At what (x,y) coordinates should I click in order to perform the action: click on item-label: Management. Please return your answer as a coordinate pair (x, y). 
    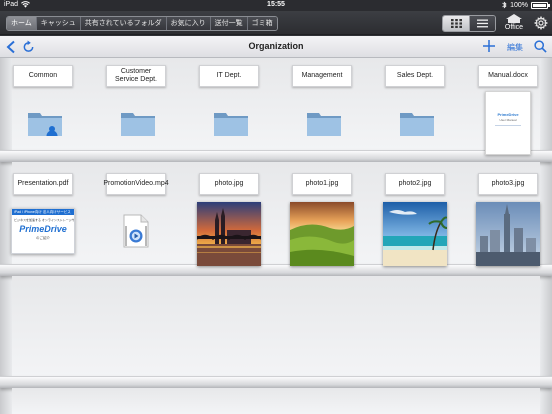
    Looking at the image, I should click on (322, 76).